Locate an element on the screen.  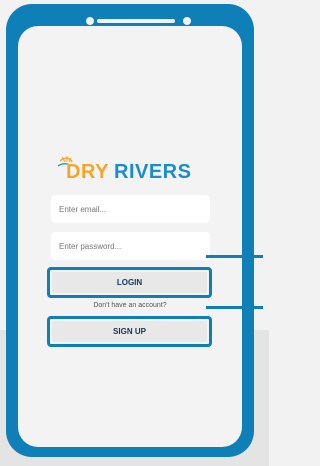
email-input is located at coordinates (130, 209).